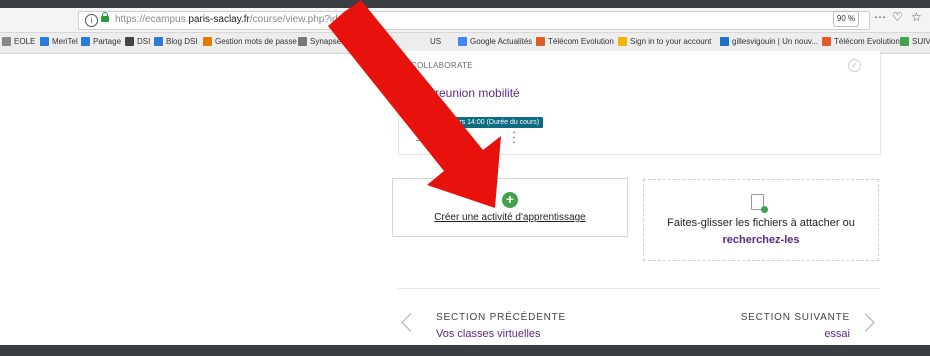  I want to click on section-nav-divider, so click(638, 288).